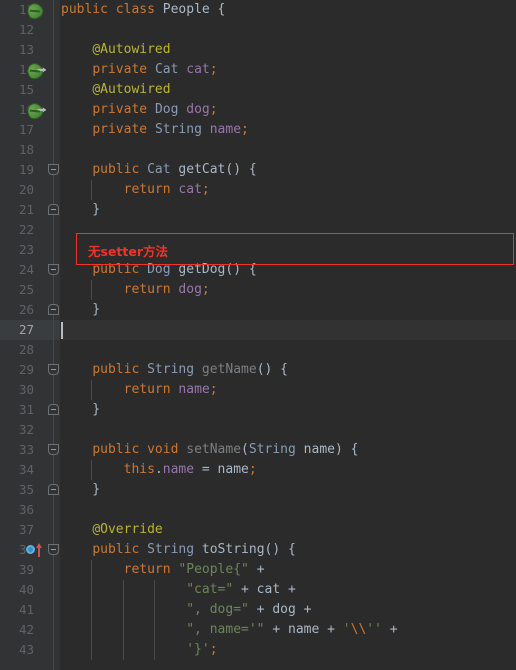 The height and width of the screenshot is (670, 516). What do you see at coordinates (258, 510) in the screenshot?
I see `editor-line: 36` at bounding box center [258, 510].